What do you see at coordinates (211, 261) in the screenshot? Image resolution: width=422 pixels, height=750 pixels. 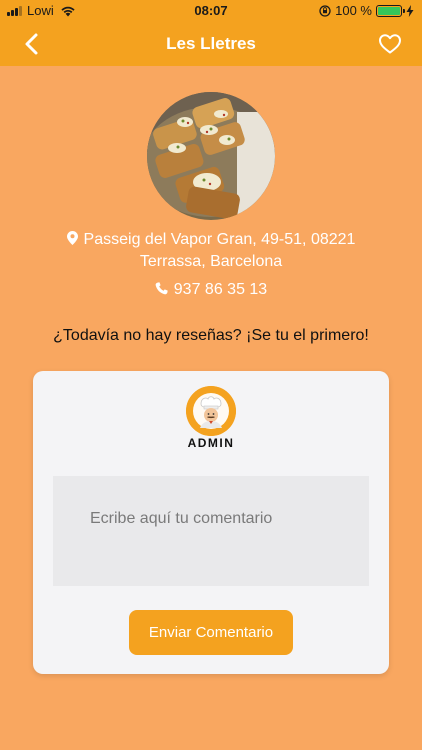 I see `address-line-2: Terrassa, Barcelona` at bounding box center [211, 261].